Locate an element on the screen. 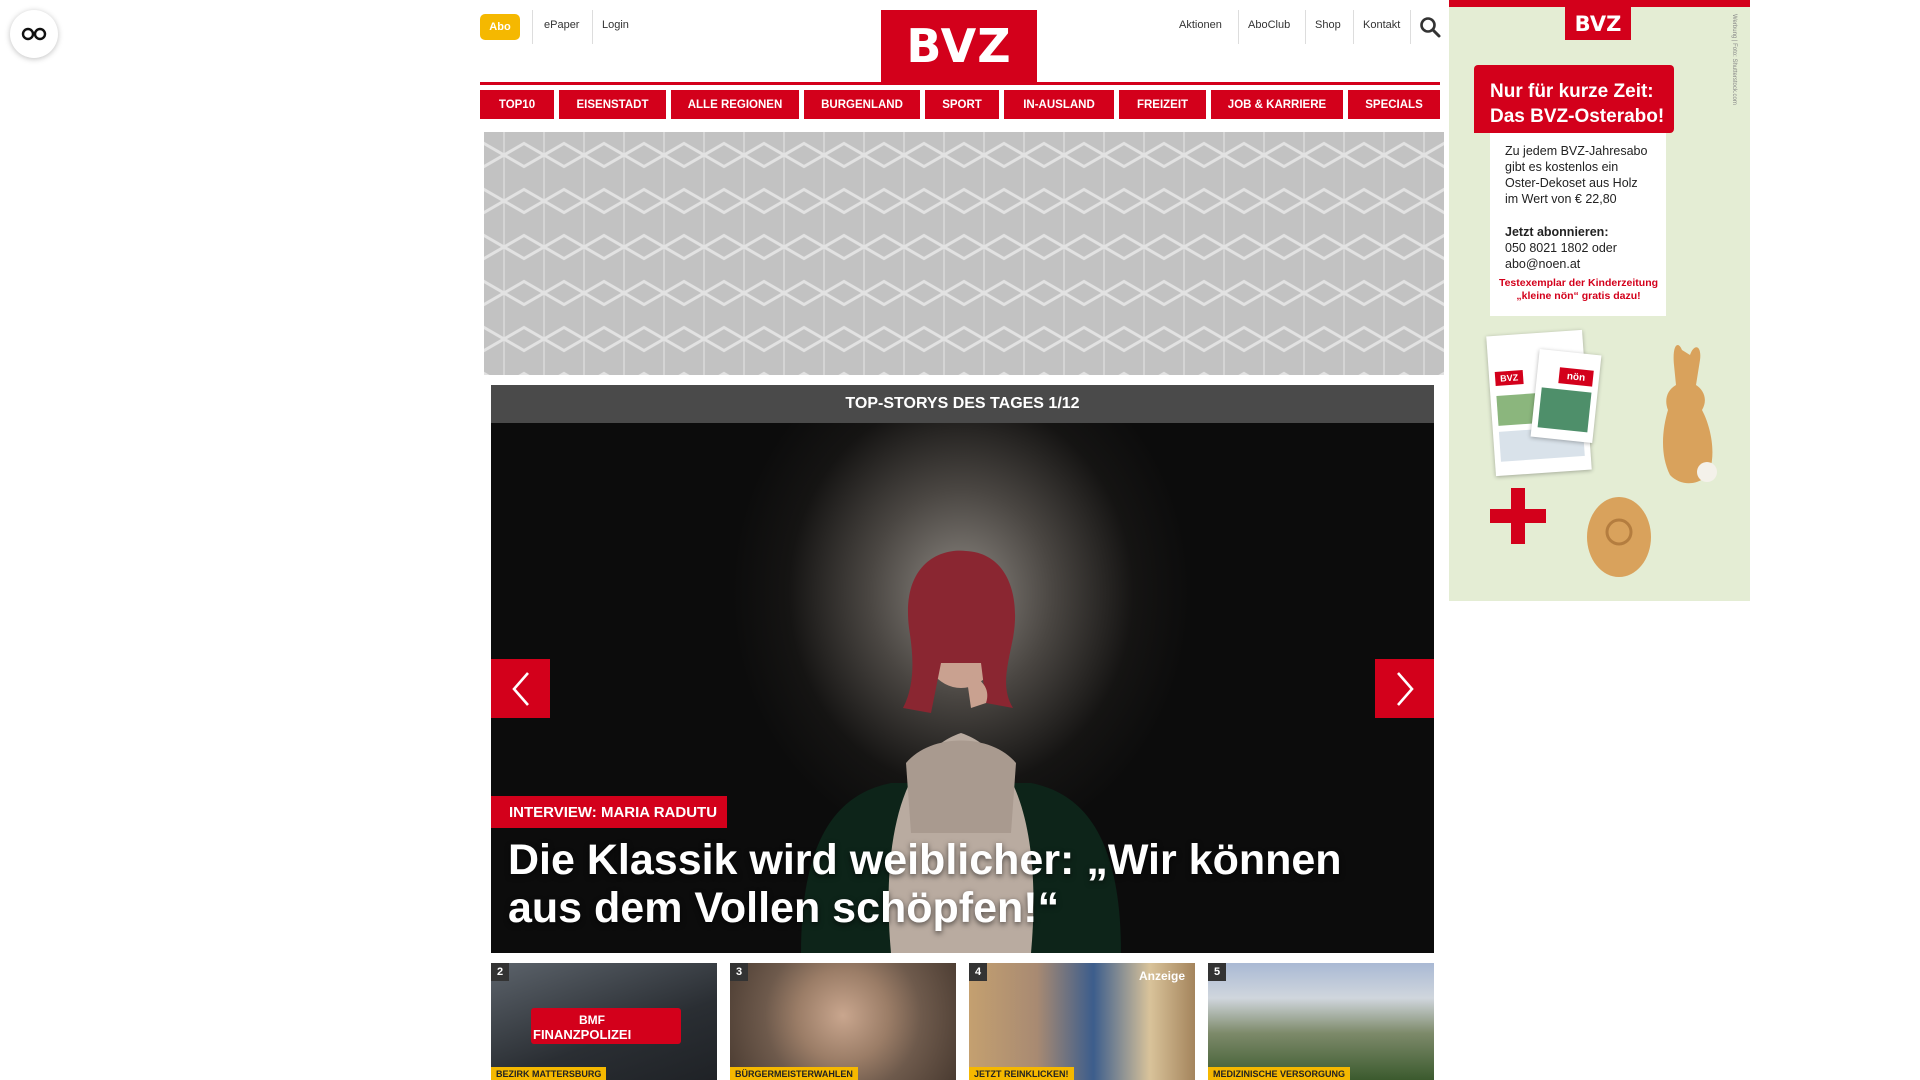 The height and width of the screenshot is (1080, 1920). accessibility-button is located at coordinates (34, 34).